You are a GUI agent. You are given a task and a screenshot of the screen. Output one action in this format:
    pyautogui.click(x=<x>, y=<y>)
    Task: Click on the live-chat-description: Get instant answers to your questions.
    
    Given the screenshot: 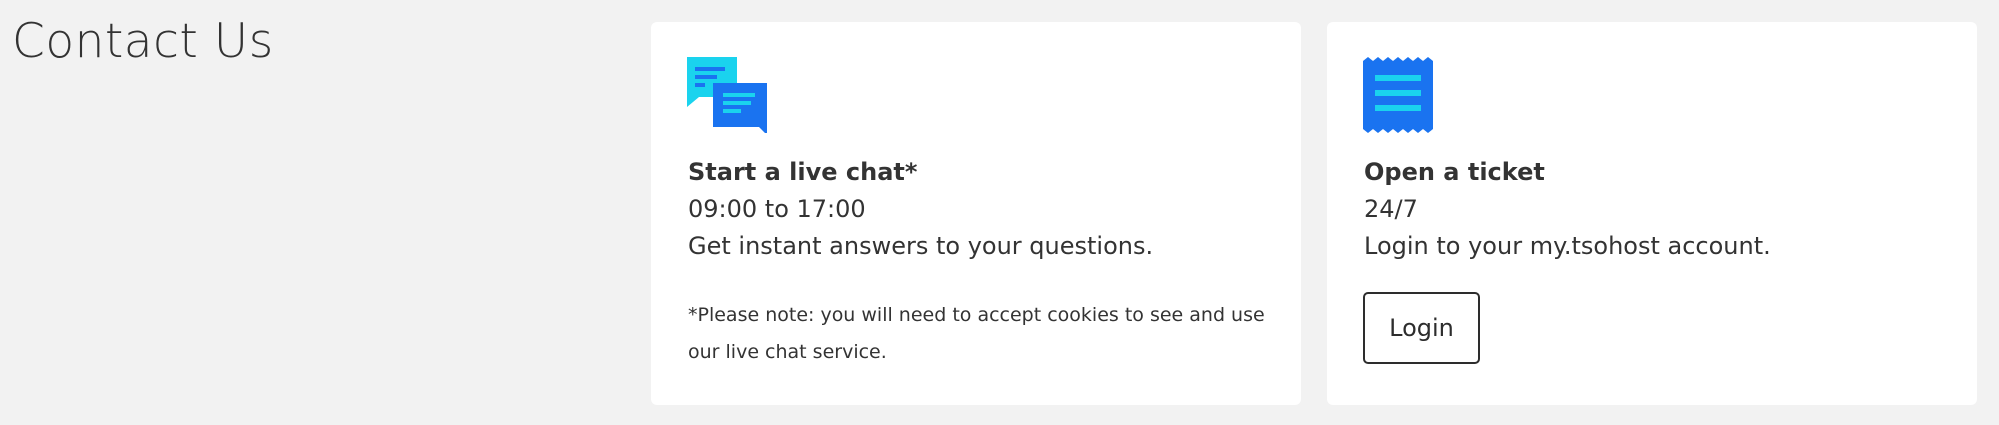 What is the action you would take?
    pyautogui.click(x=921, y=246)
    